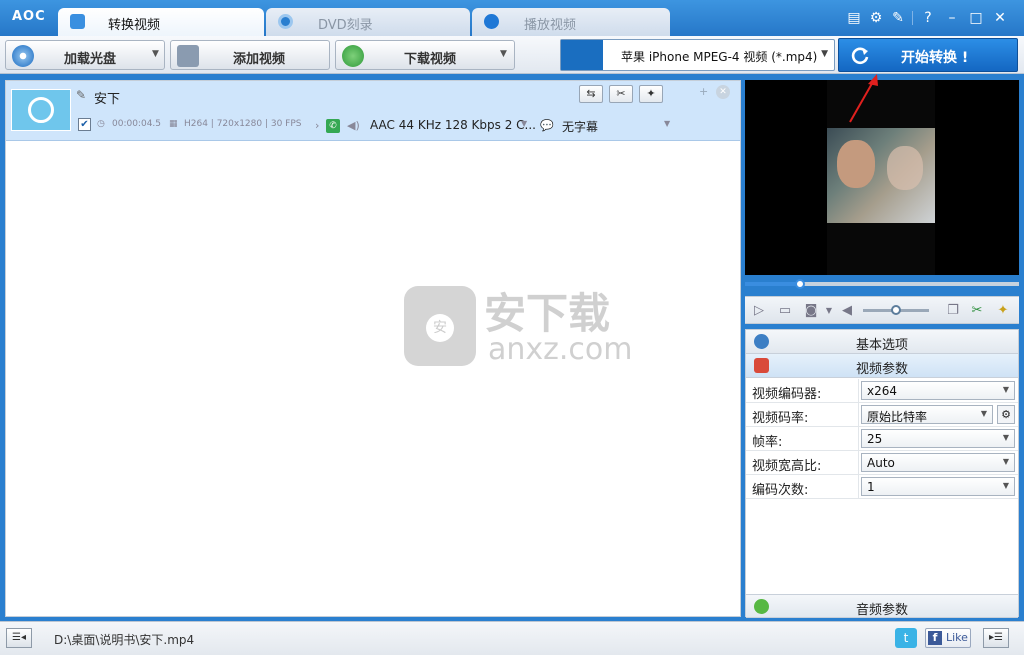 The image size is (1024, 655). I want to click on dvd-icon, so click(285, 21).